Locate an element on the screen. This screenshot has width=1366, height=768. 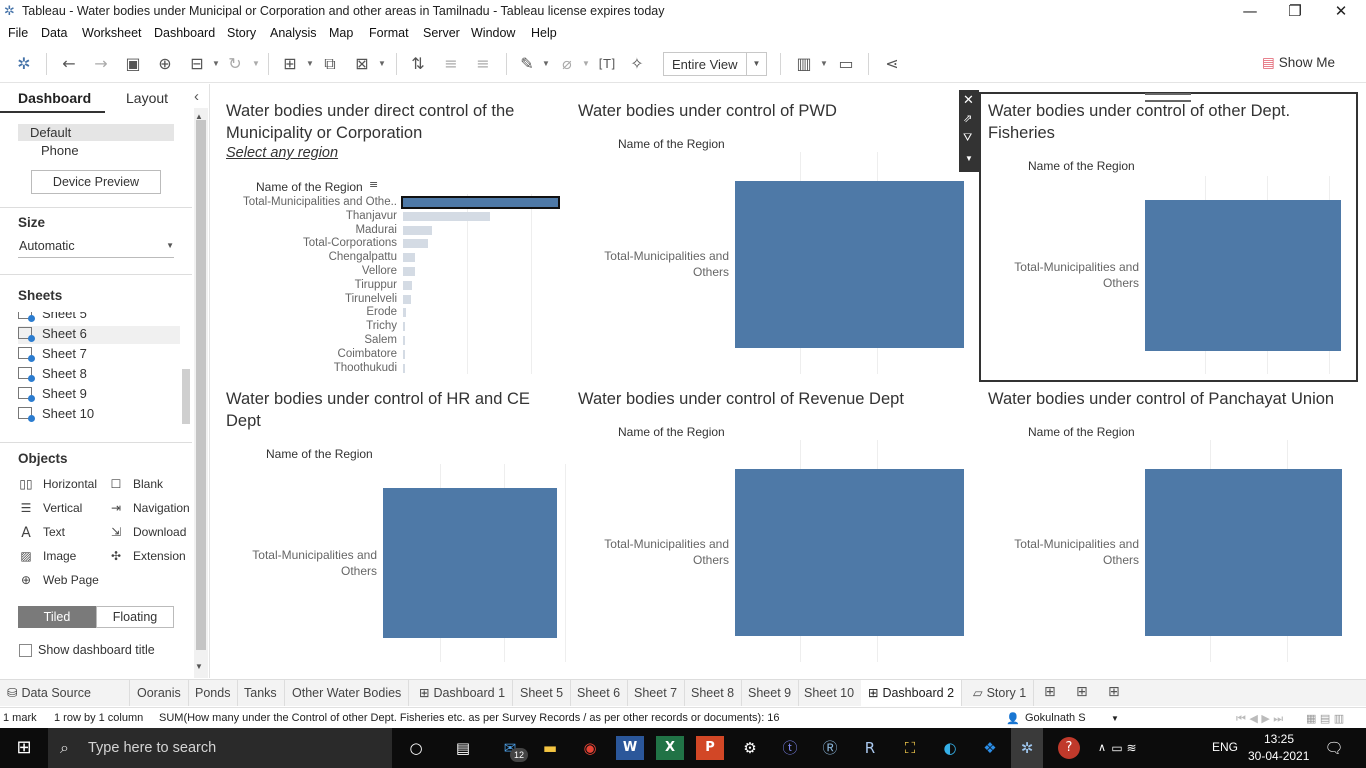
tab-dashboard-1: ⊞ Dashboard 1 is located at coordinates (463, 693).